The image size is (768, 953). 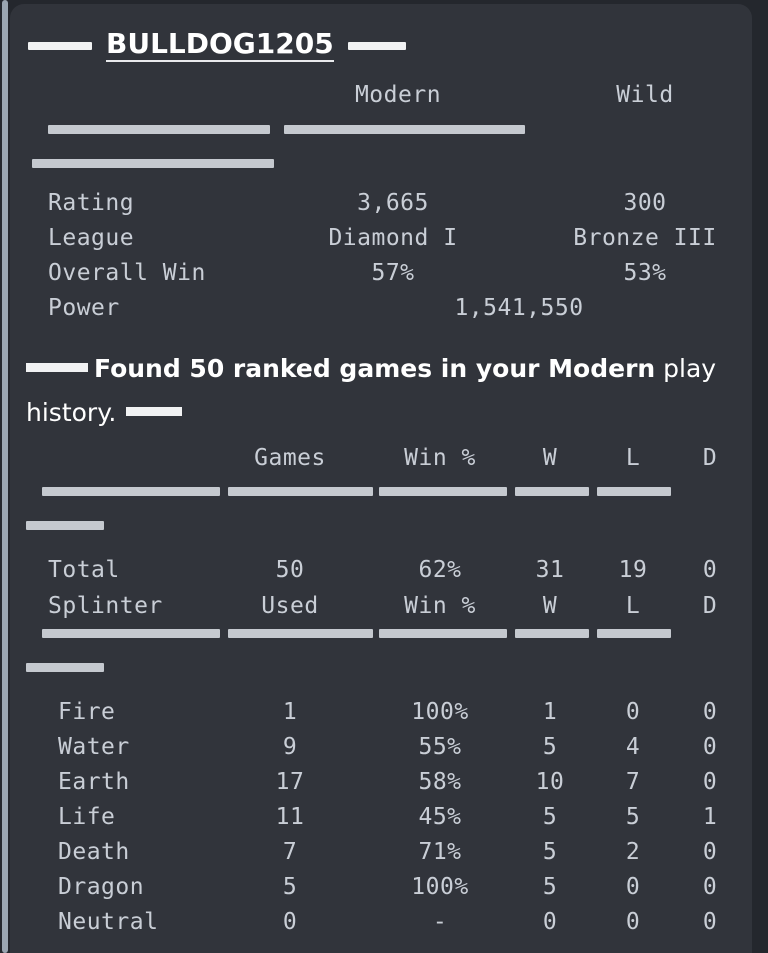 I want to click on row-label: Life, so click(x=87, y=817).